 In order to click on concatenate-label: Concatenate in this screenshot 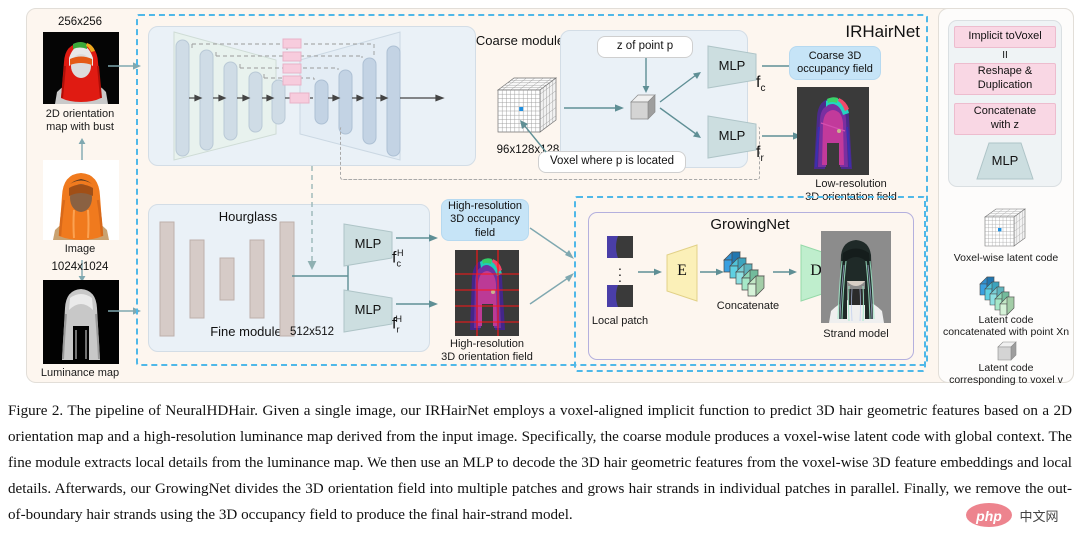, I will do `click(748, 306)`.